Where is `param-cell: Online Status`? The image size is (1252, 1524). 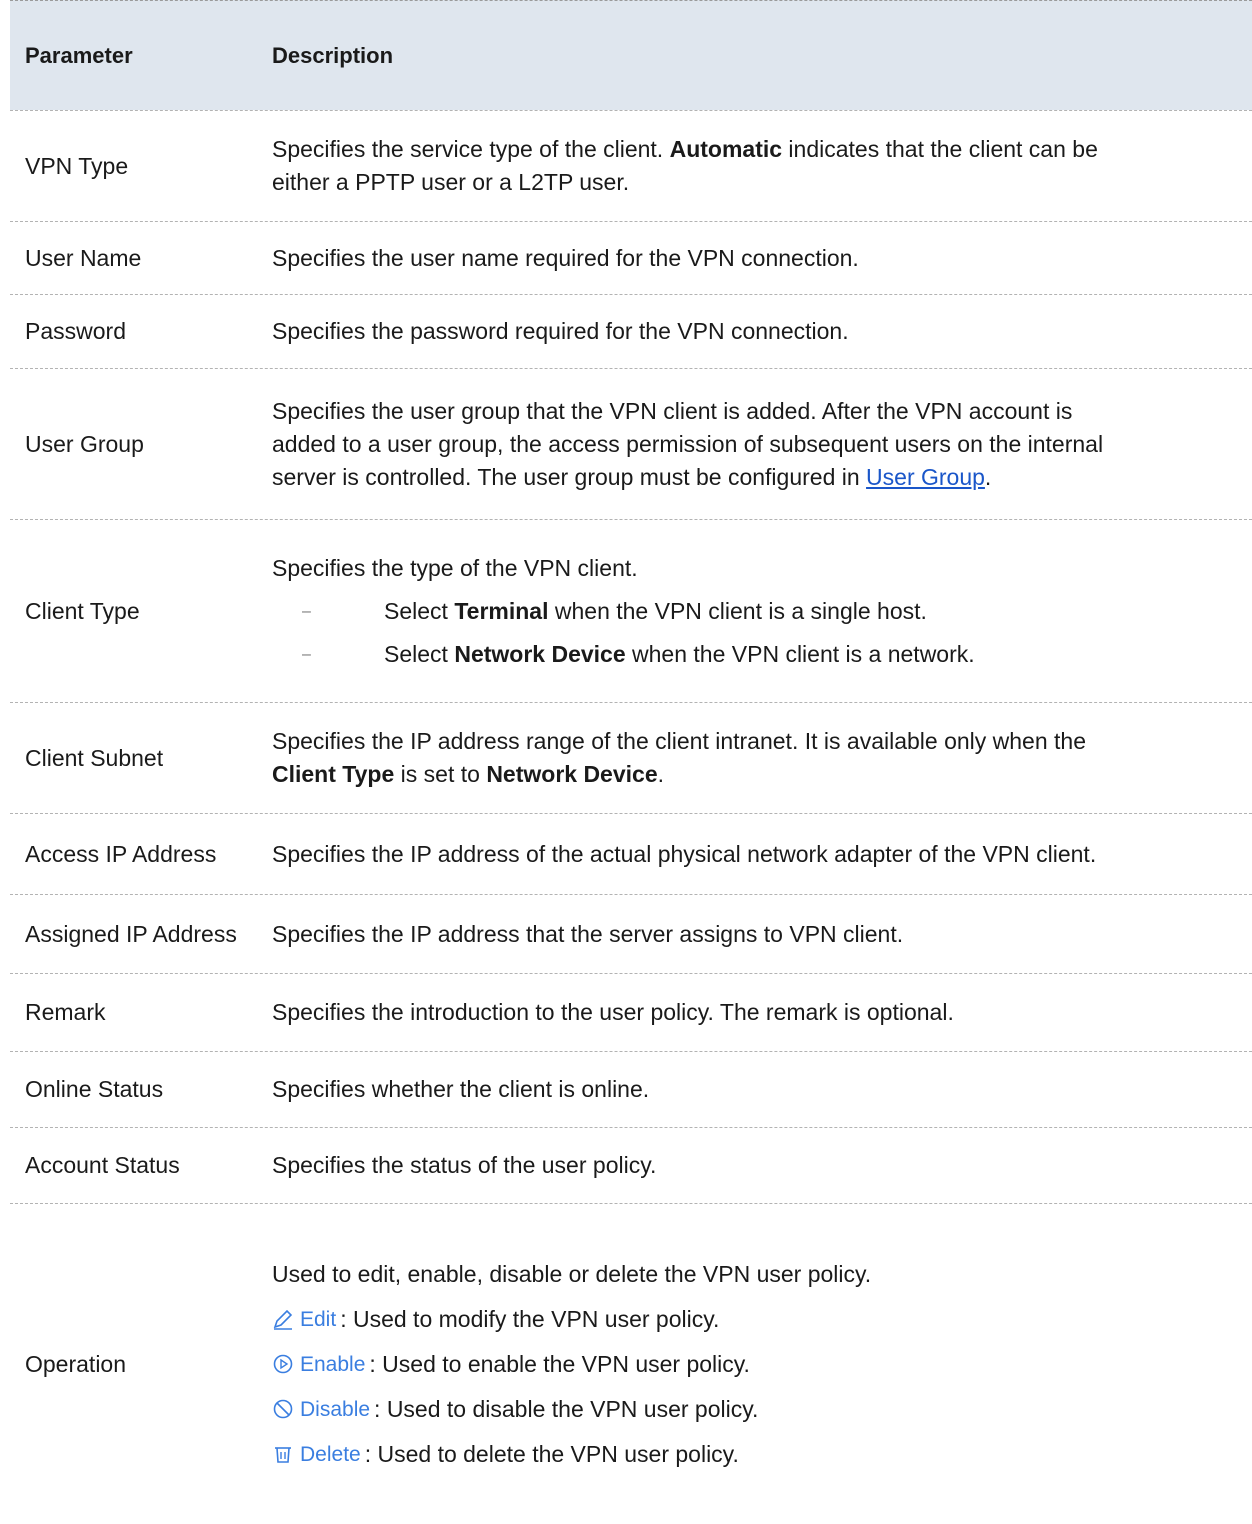 param-cell: Online Status is located at coordinates (94, 1089).